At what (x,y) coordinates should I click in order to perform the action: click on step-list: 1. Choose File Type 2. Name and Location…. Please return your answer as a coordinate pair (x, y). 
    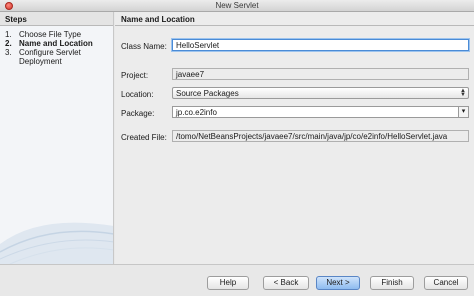
    Looking at the image, I should click on (56, 48).